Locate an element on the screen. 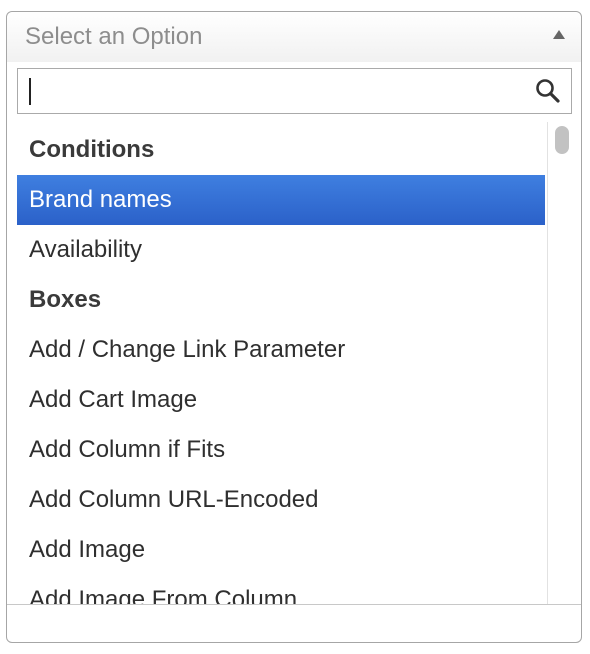 The height and width of the screenshot is (654, 590). search-input is located at coordinates (294, 91).